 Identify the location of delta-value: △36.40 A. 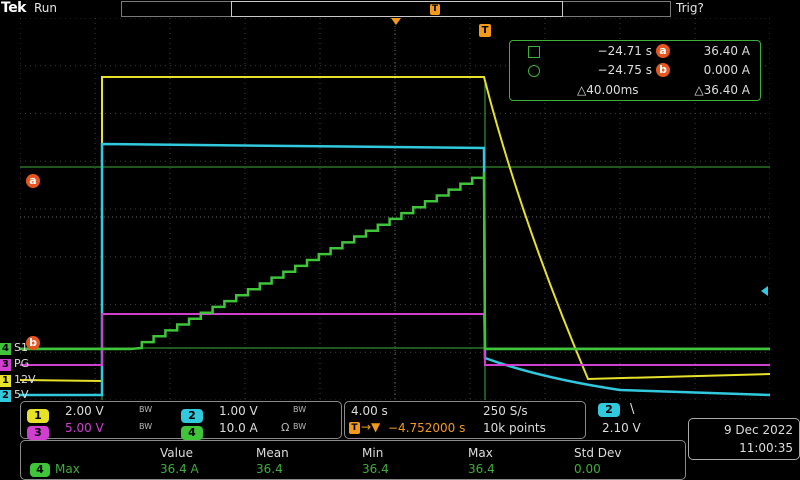
(722, 90).